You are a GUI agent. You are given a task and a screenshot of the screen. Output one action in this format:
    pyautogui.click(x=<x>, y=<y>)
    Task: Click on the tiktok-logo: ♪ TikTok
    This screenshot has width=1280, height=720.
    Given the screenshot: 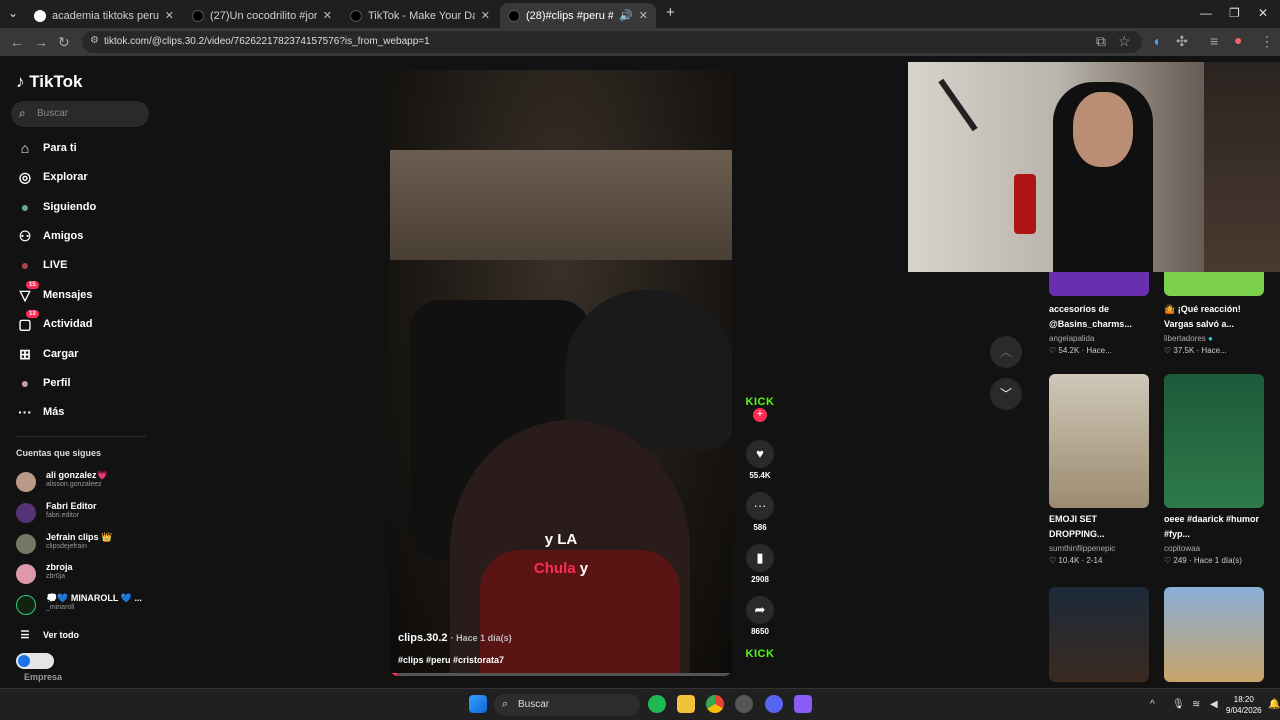 What is the action you would take?
    pyautogui.click(x=49, y=82)
    